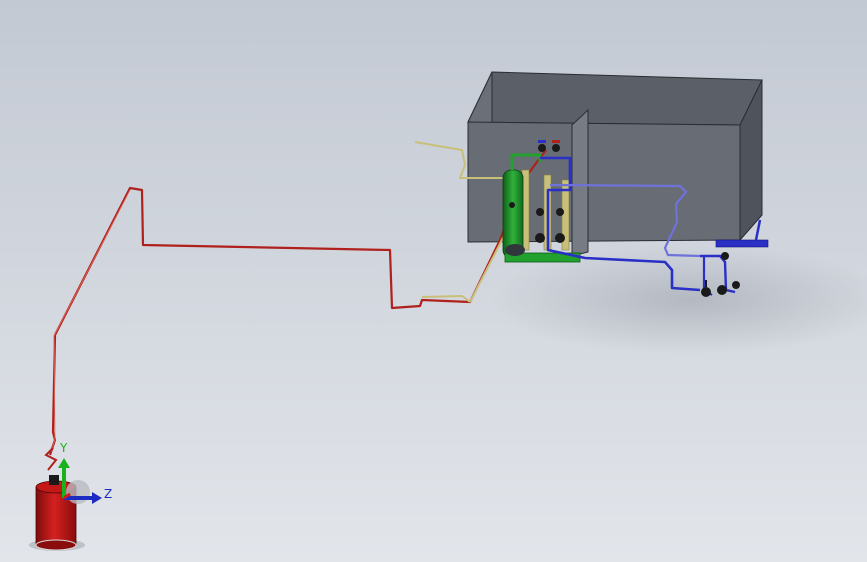  I want to click on cylinder-valve-icon, so click(54, 480).